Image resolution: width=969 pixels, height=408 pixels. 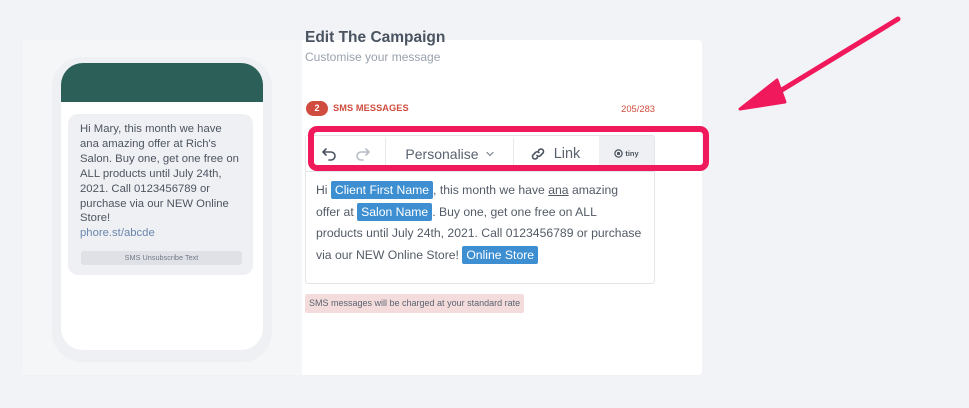 I want to click on arrow-annotation, so click(x=819, y=63).